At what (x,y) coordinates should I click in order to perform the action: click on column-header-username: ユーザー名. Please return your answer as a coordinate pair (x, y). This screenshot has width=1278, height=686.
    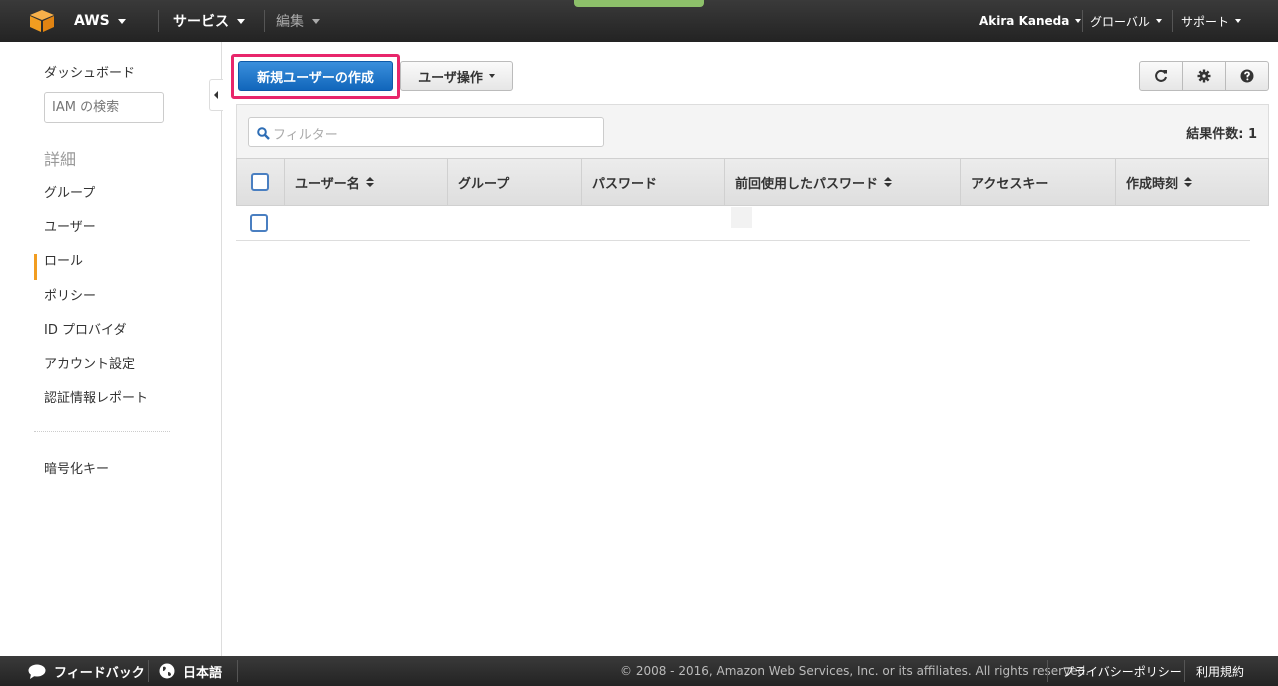
    Looking at the image, I should click on (365, 182).